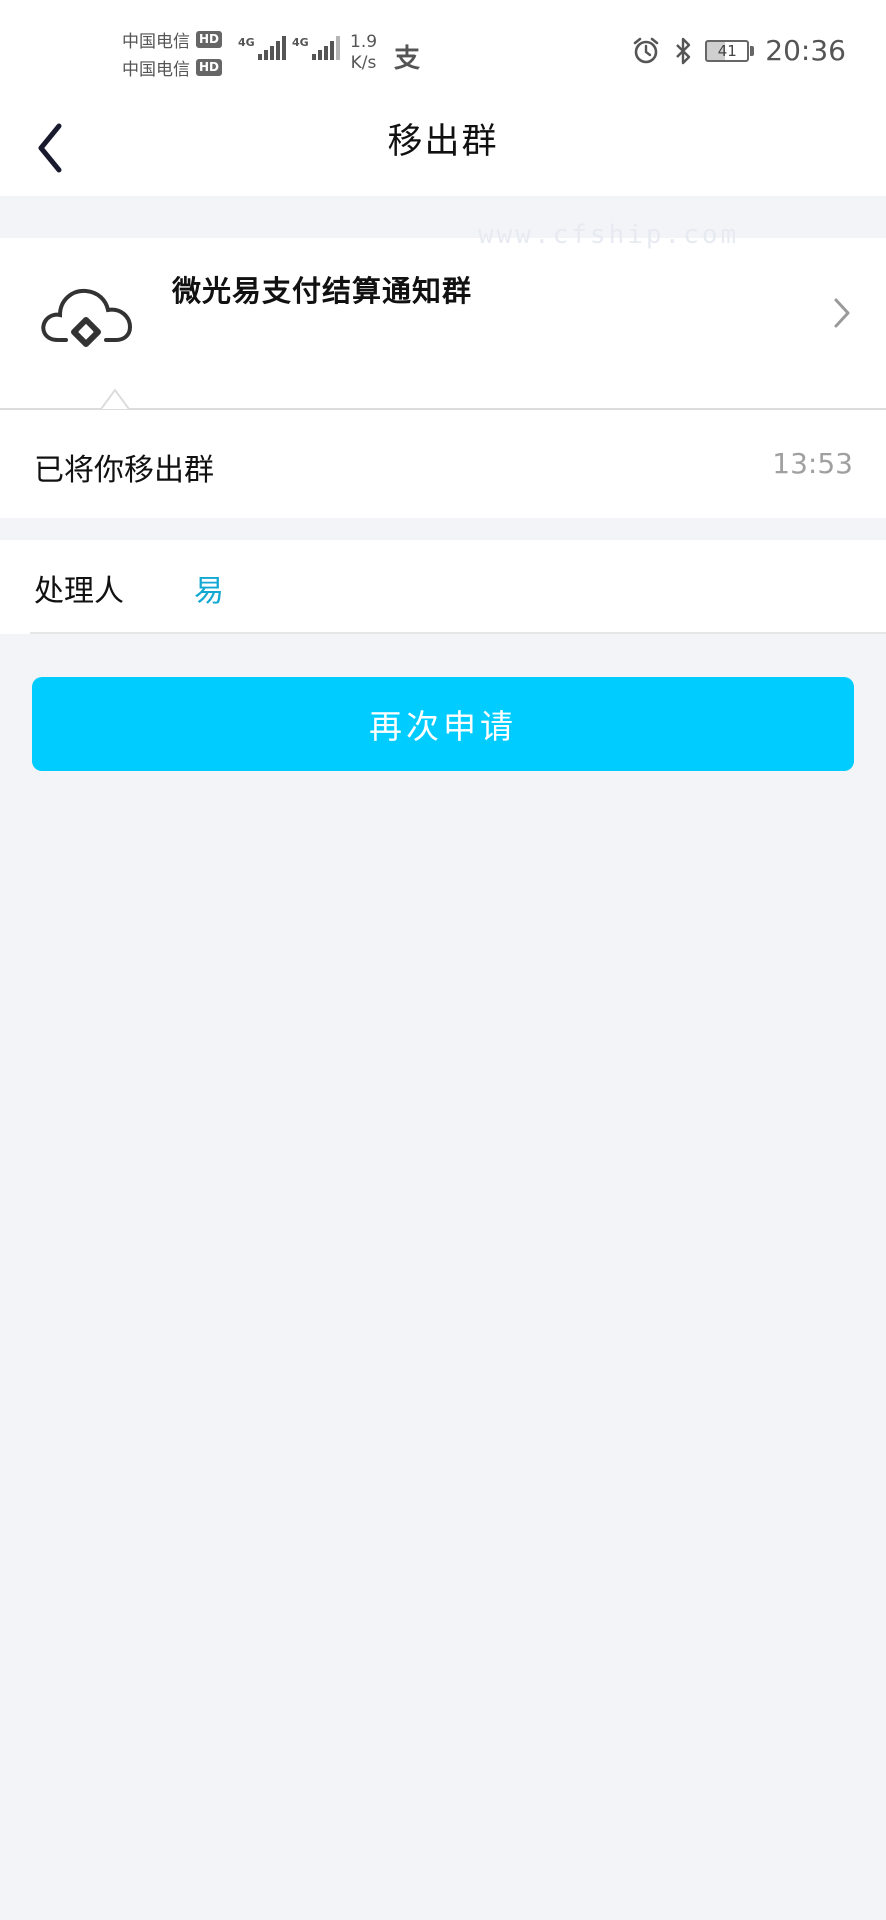 The image size is (886, 1920). Describe the element at coordinates (805, 50) in the screenshot. I see `status-time: 20:36` at that location.